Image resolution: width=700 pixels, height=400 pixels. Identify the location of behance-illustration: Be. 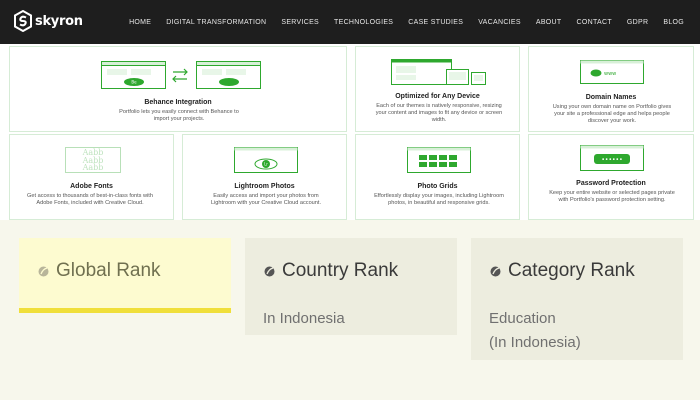
(181, 75).